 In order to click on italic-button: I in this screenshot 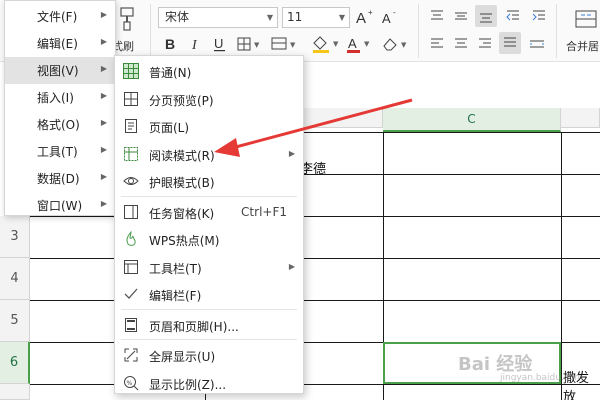, I will do `click(196, 44)`.